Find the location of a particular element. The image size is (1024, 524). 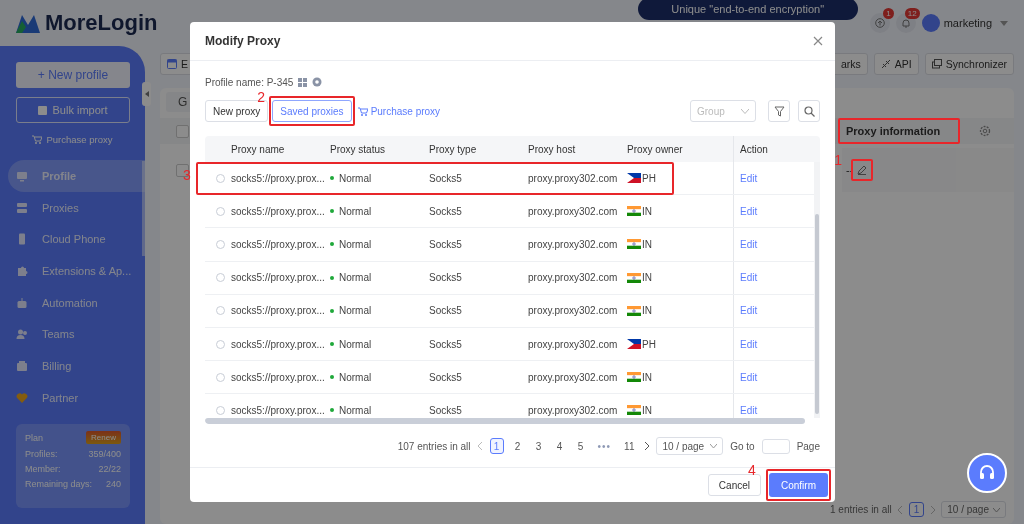

toolbar-button: Synchronizer is located at coordinates (969, 64).